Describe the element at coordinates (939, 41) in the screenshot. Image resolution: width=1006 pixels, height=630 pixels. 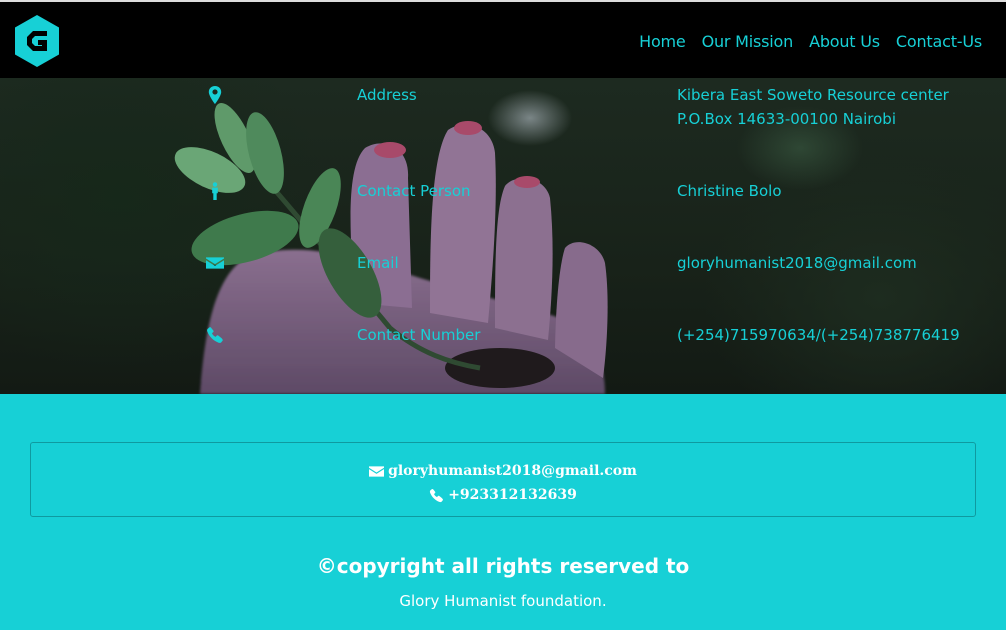
I see `nav-contact-us: Contact-Us` at that location.